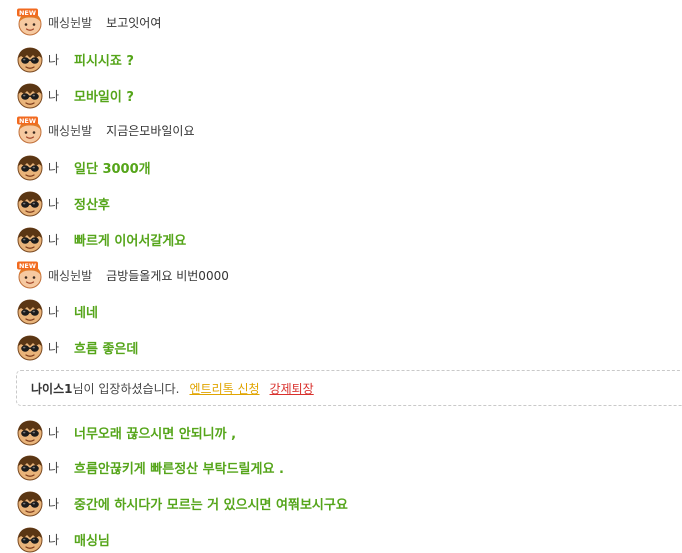  What do you see at coordinates (51, 388) in the screenshot?
I see `notice-username: 나이스1` at bounding box center [51, 388].